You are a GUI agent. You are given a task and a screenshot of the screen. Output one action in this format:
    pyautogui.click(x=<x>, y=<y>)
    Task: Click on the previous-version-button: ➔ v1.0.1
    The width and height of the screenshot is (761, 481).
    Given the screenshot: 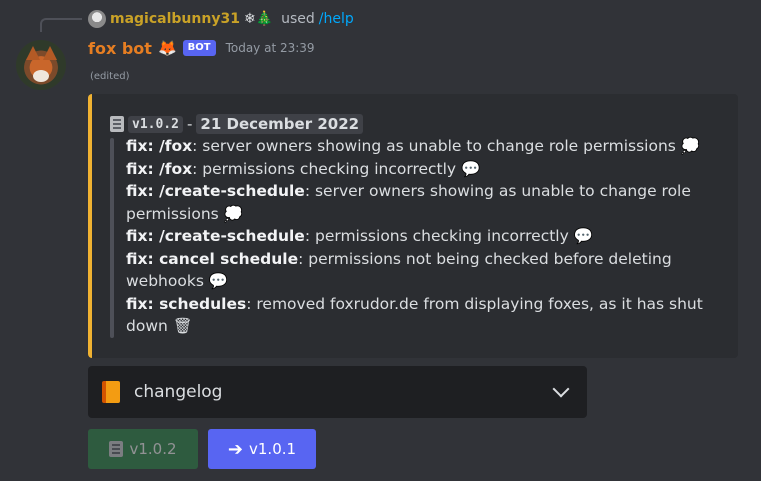 What is the action you would take?
    pyautogui.click(x=262, y=449)
    